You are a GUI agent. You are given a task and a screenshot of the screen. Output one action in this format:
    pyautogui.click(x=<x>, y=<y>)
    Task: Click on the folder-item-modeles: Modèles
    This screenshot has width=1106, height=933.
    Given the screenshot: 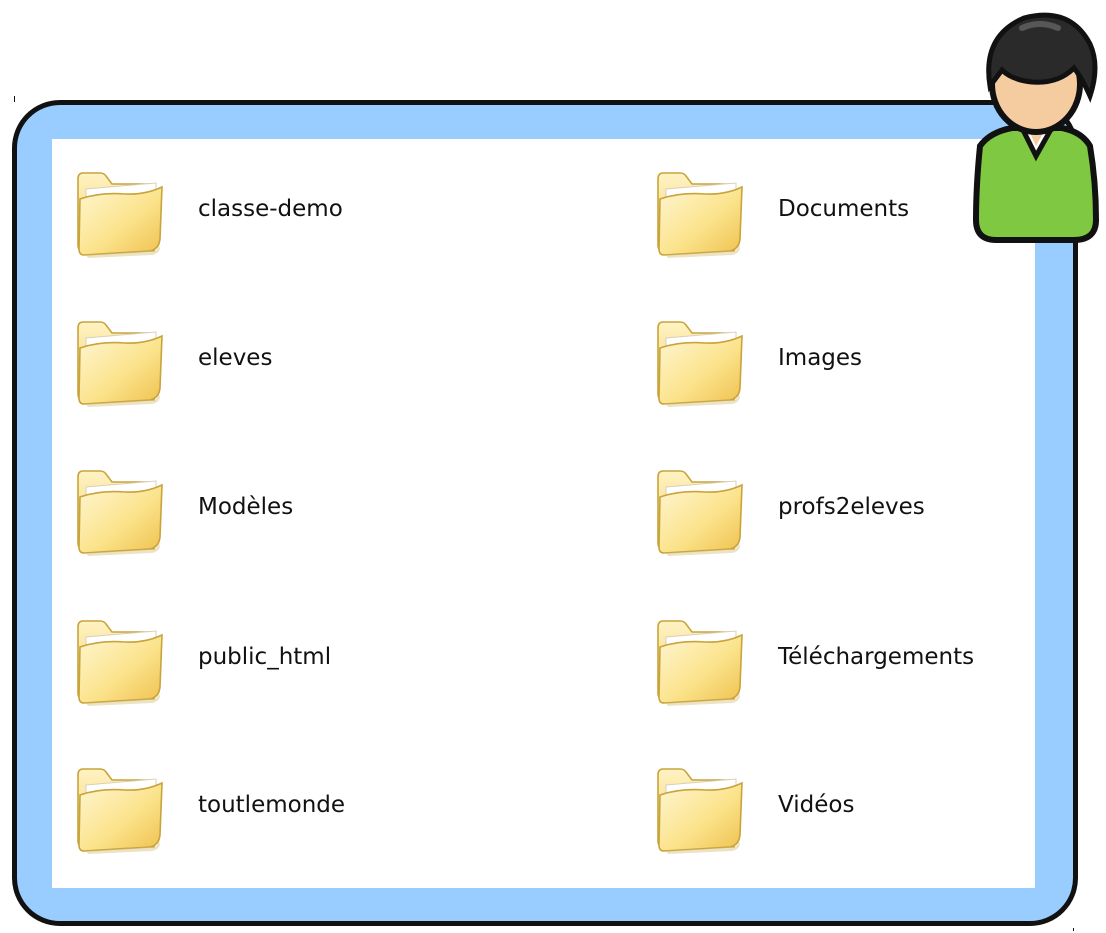 What is the action you would take?
    pyautogui.click(x=280, y=507)
    